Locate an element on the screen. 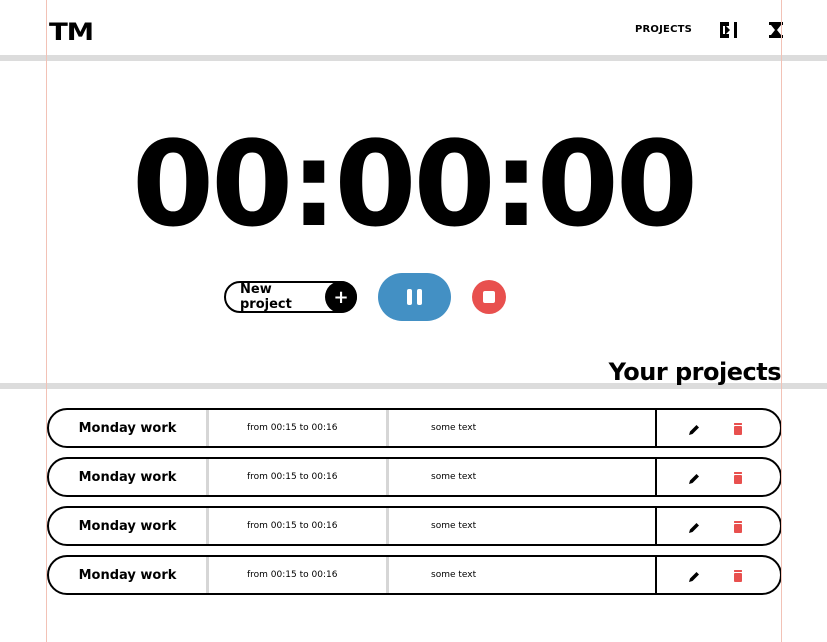 The image size is (827, 642). timer-display: 00:00:00 is located at coordinates (414, 184).